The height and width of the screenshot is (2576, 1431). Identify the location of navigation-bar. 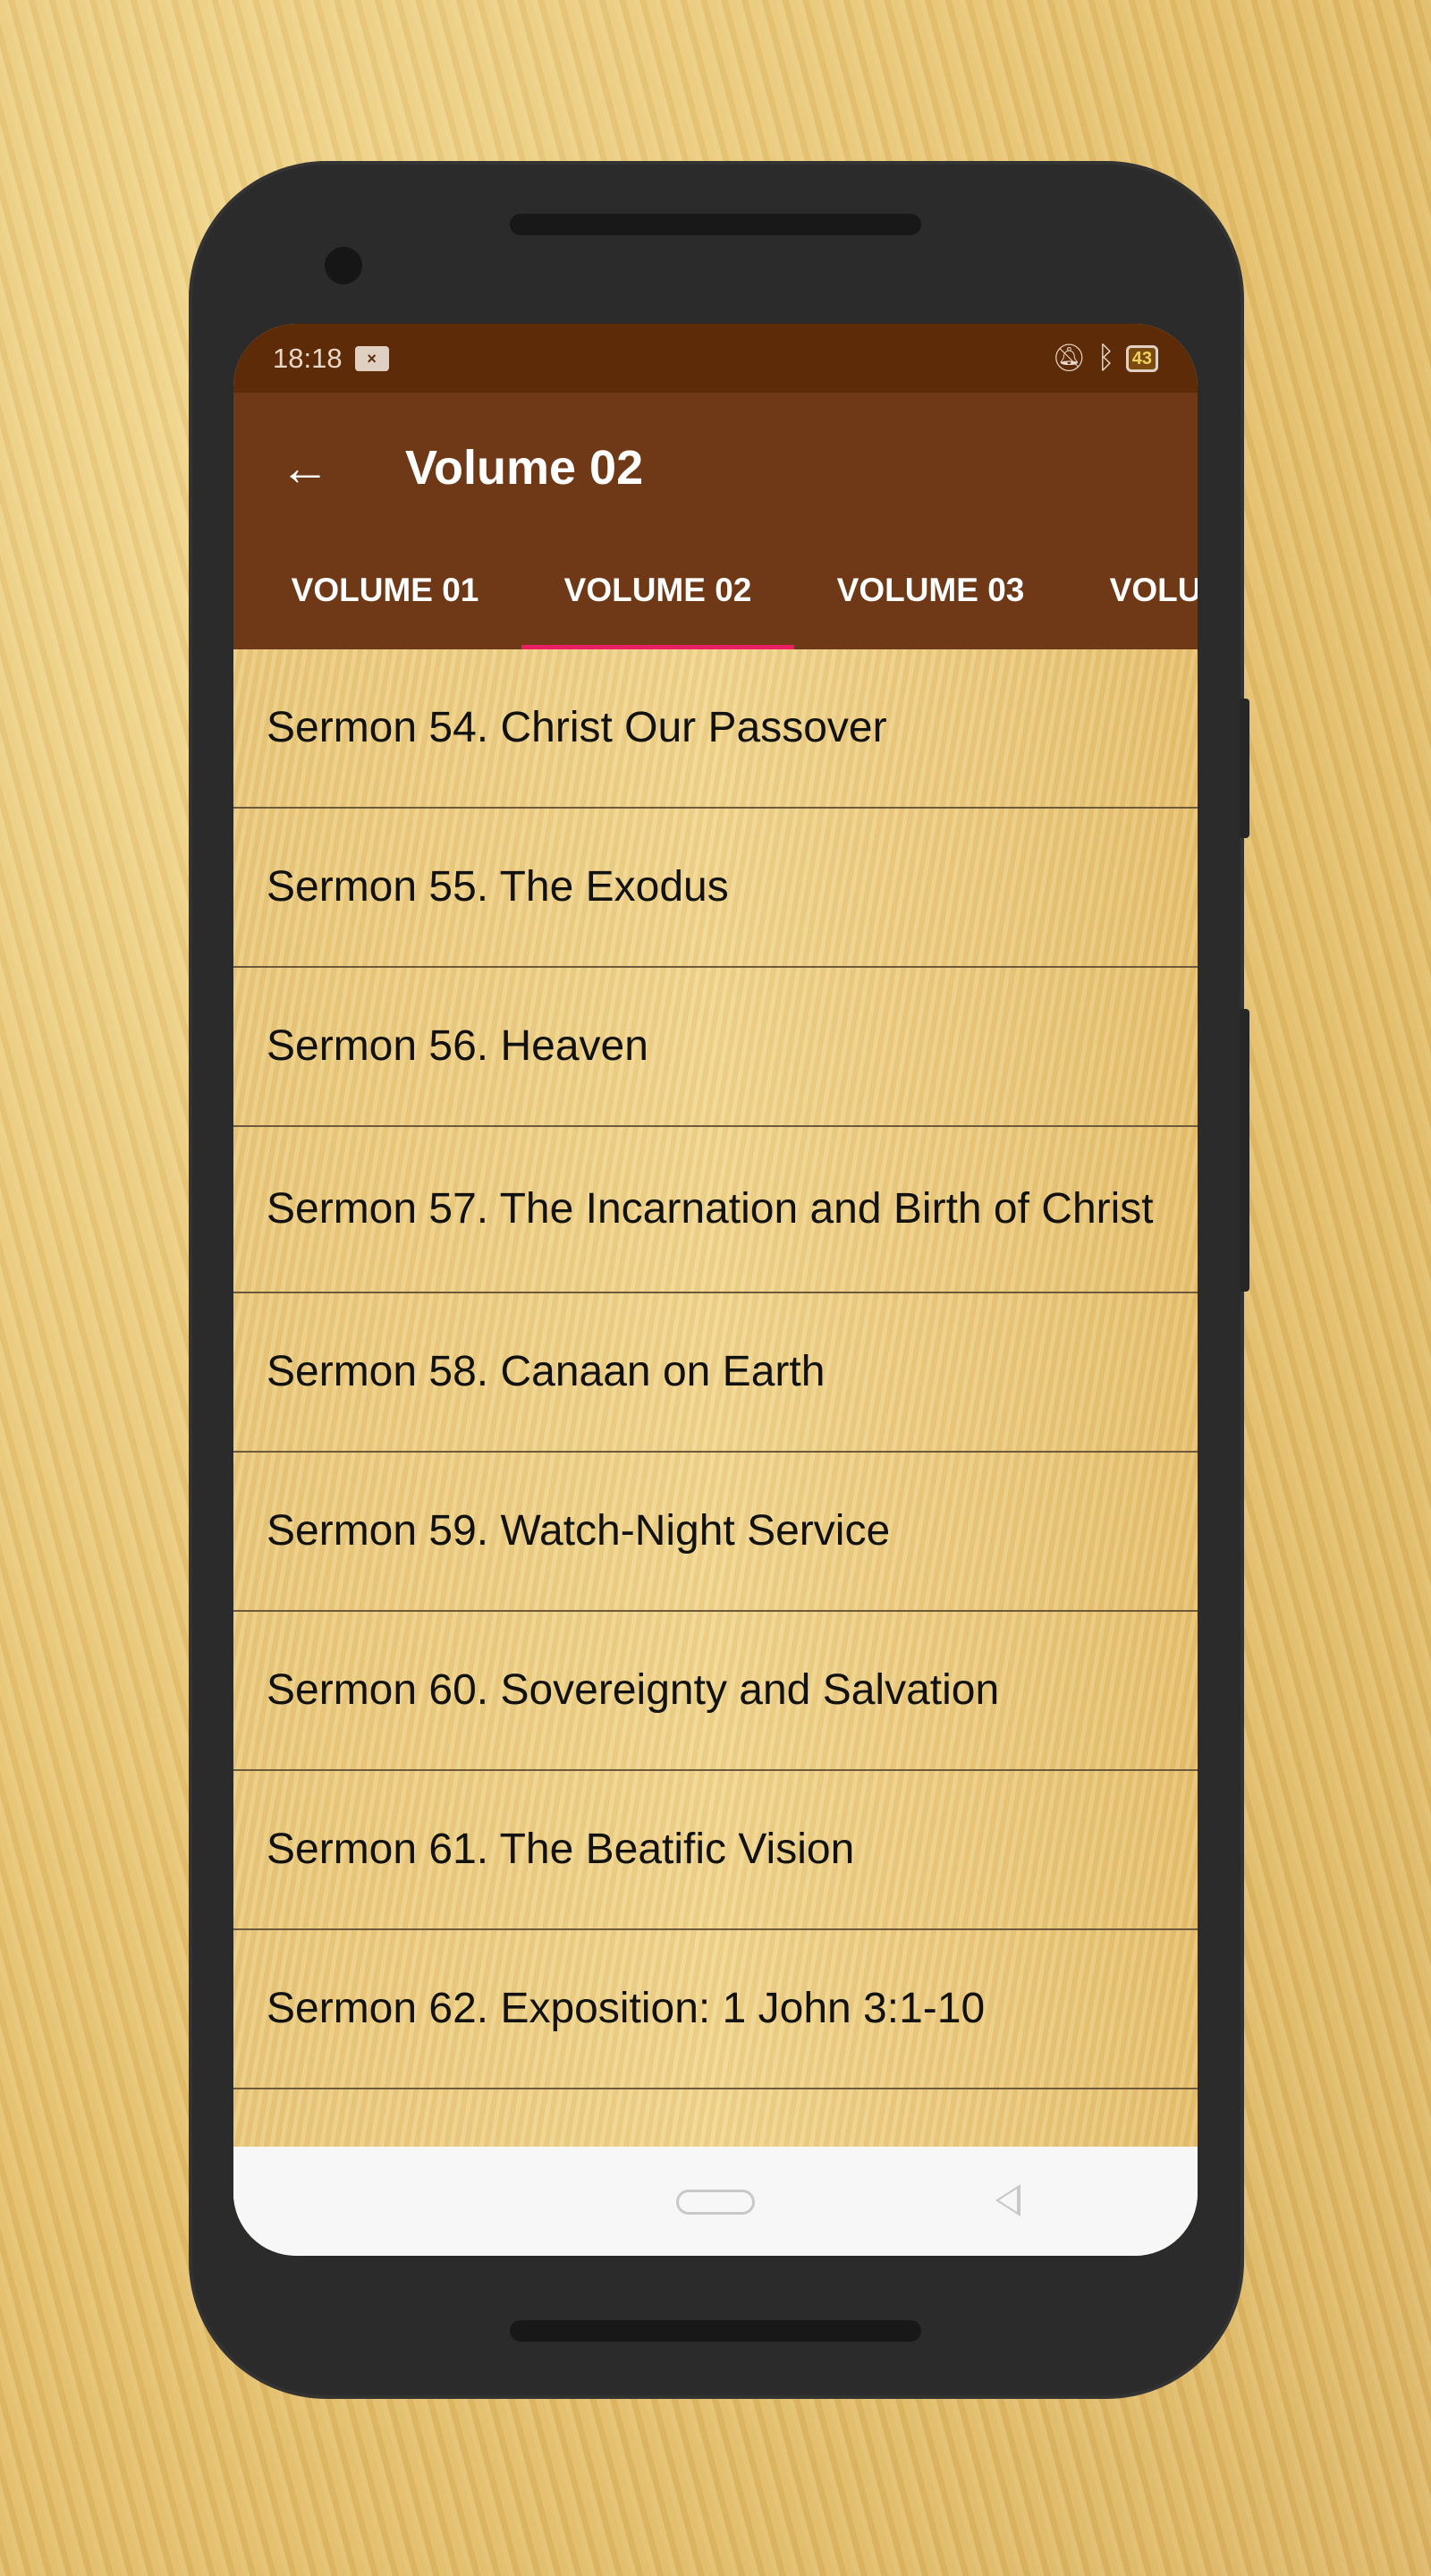
(716, 2201).